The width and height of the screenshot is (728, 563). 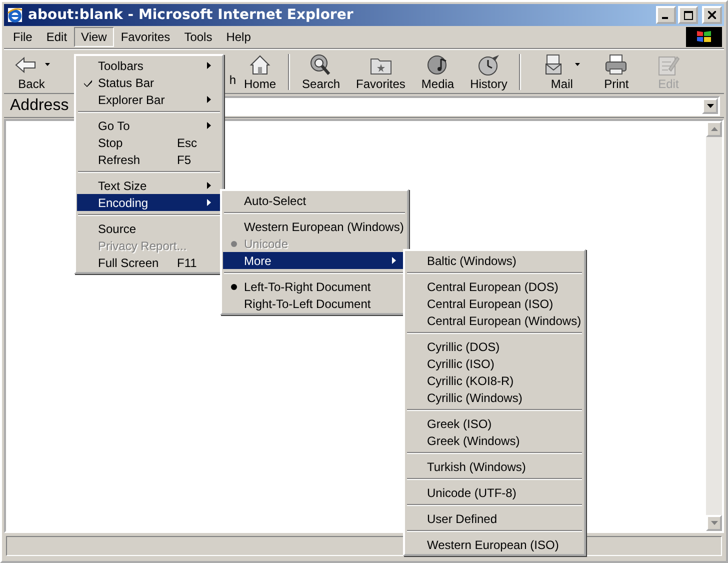 I want to click on menu-item: Refresh F5, so click(x=149, y=159).